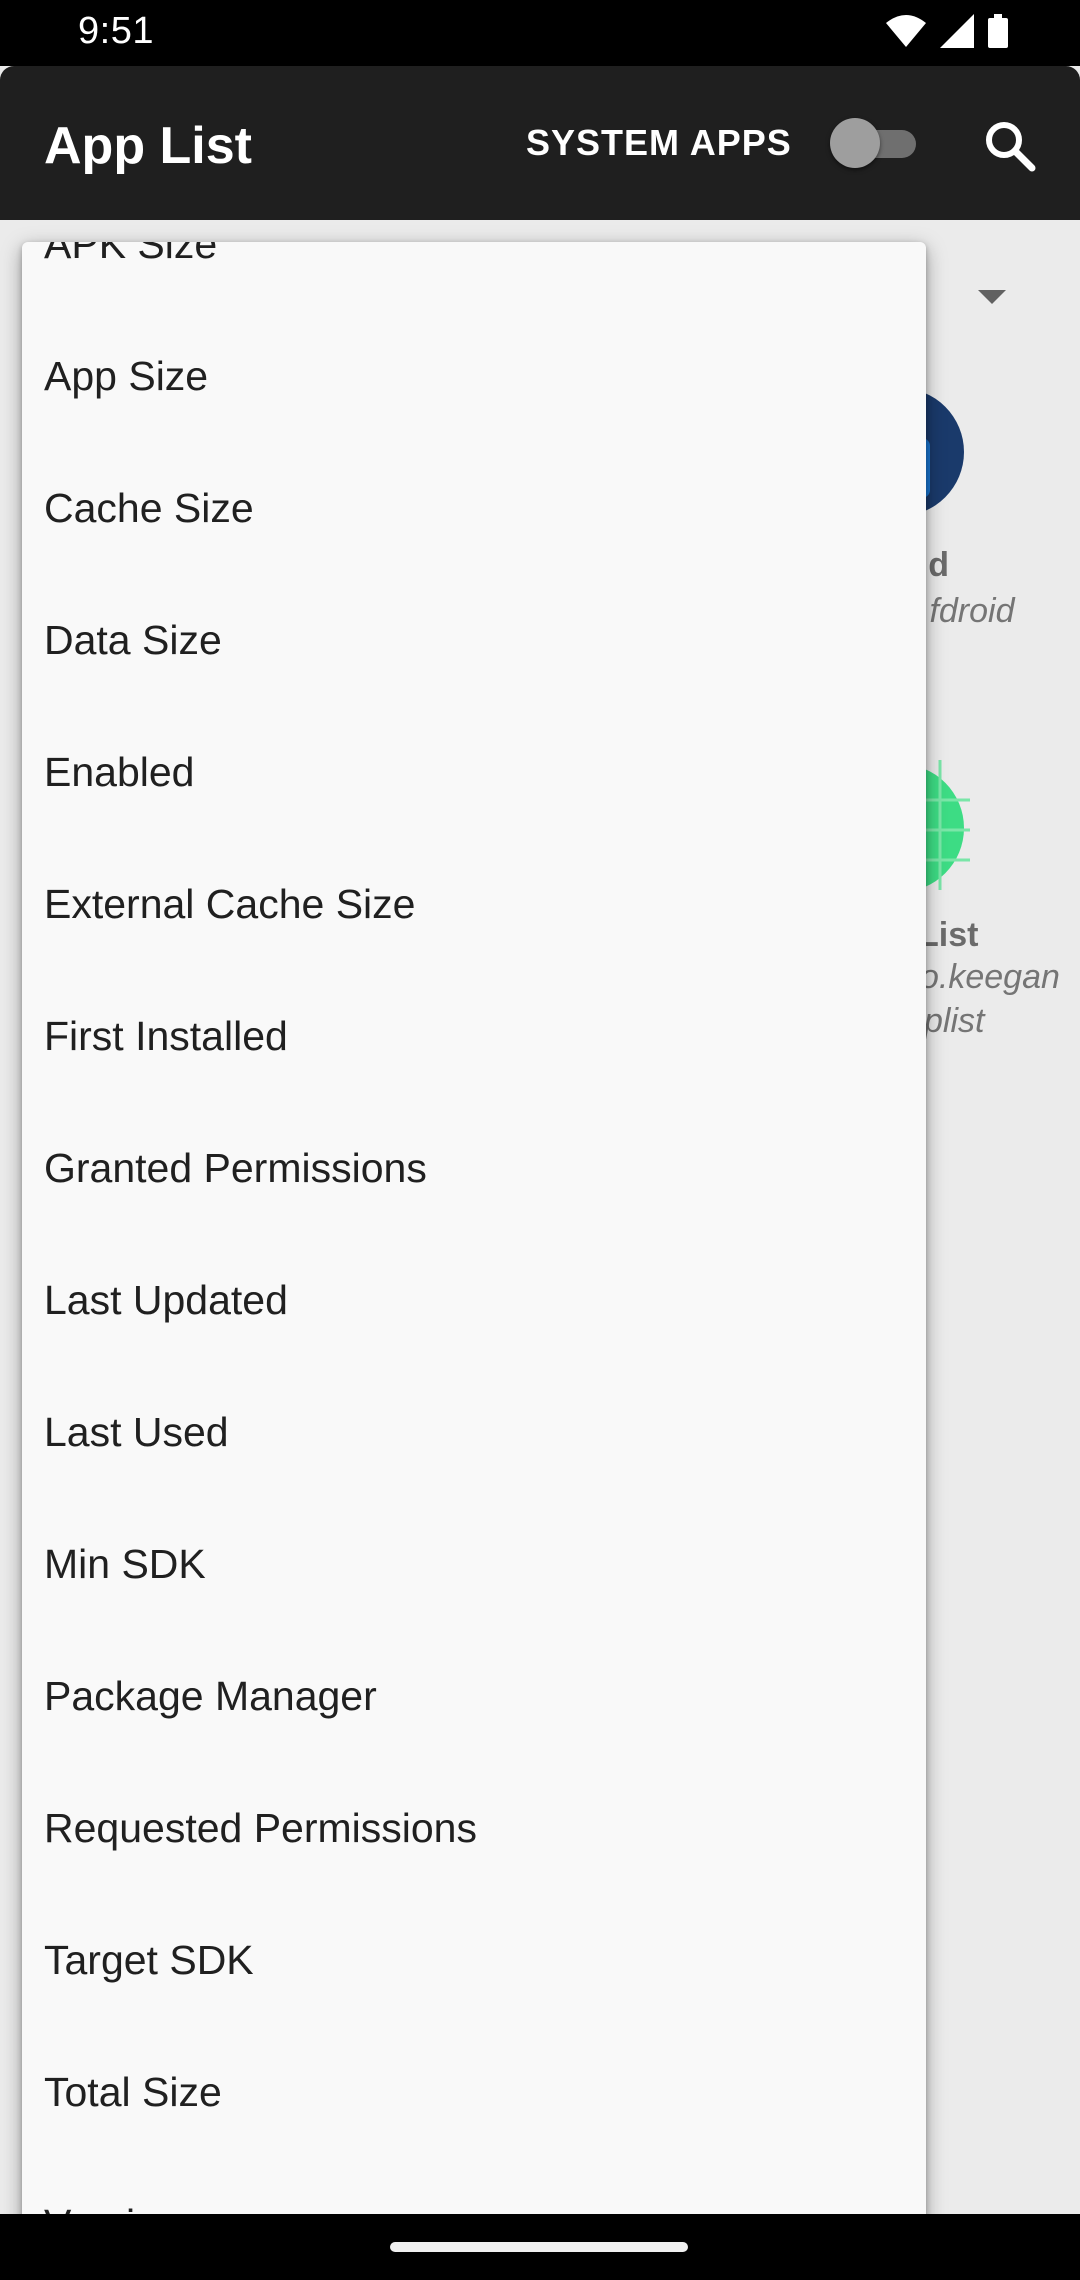 This screenshot has width=1080, height=2280. I want to click on menu-item-cache-size: Cache Size, so click(474, 508).